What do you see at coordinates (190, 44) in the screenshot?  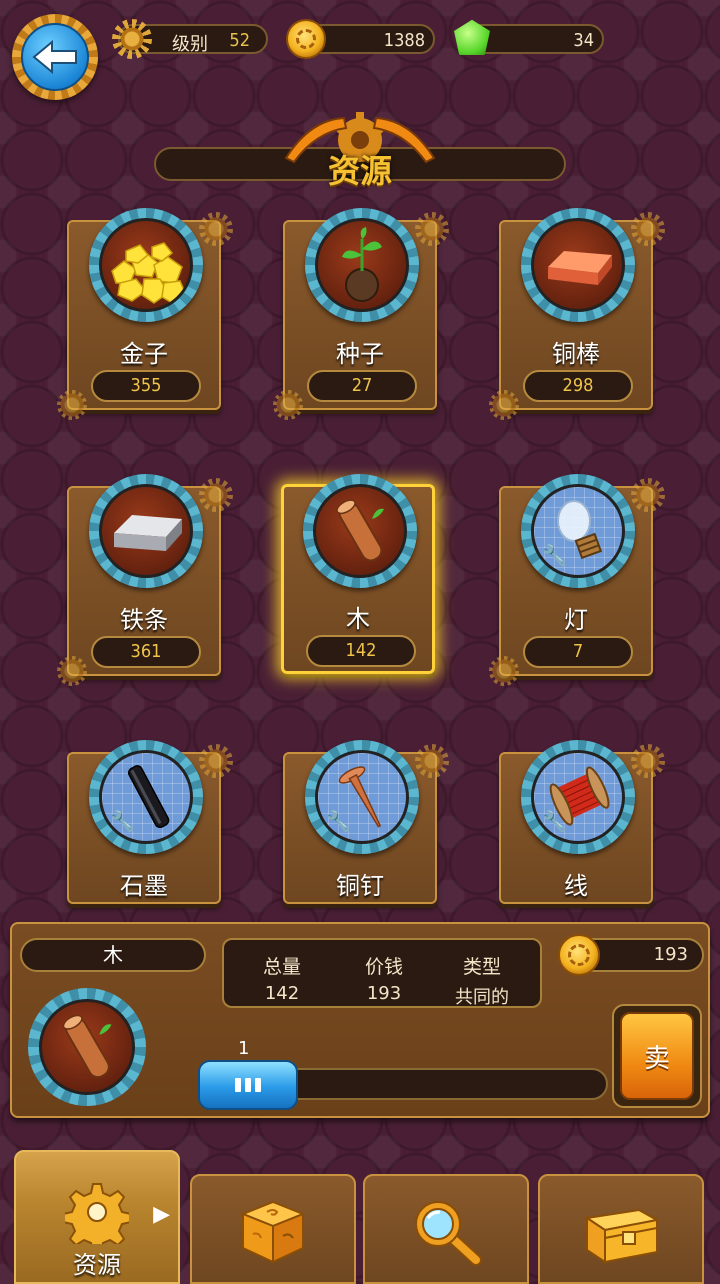 I see `level-label: 级别` at bounding box center [190, 44].